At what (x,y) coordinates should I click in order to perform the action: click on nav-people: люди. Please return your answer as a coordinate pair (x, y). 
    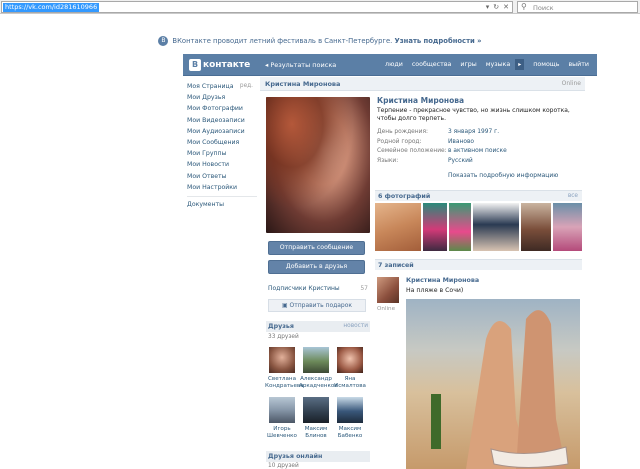
    Looking at the image, I should click on (394, 65).